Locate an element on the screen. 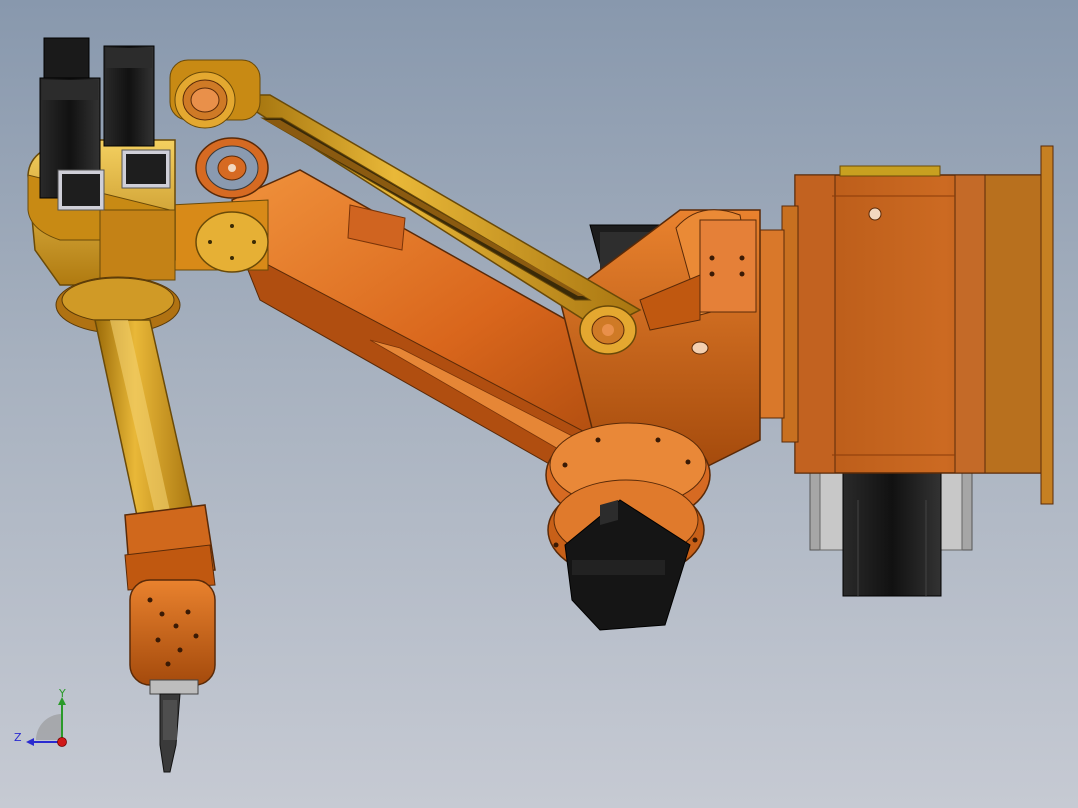 The width and height of the screenshot is (1078, 808). end-effector is located at coordinates (170, 638).